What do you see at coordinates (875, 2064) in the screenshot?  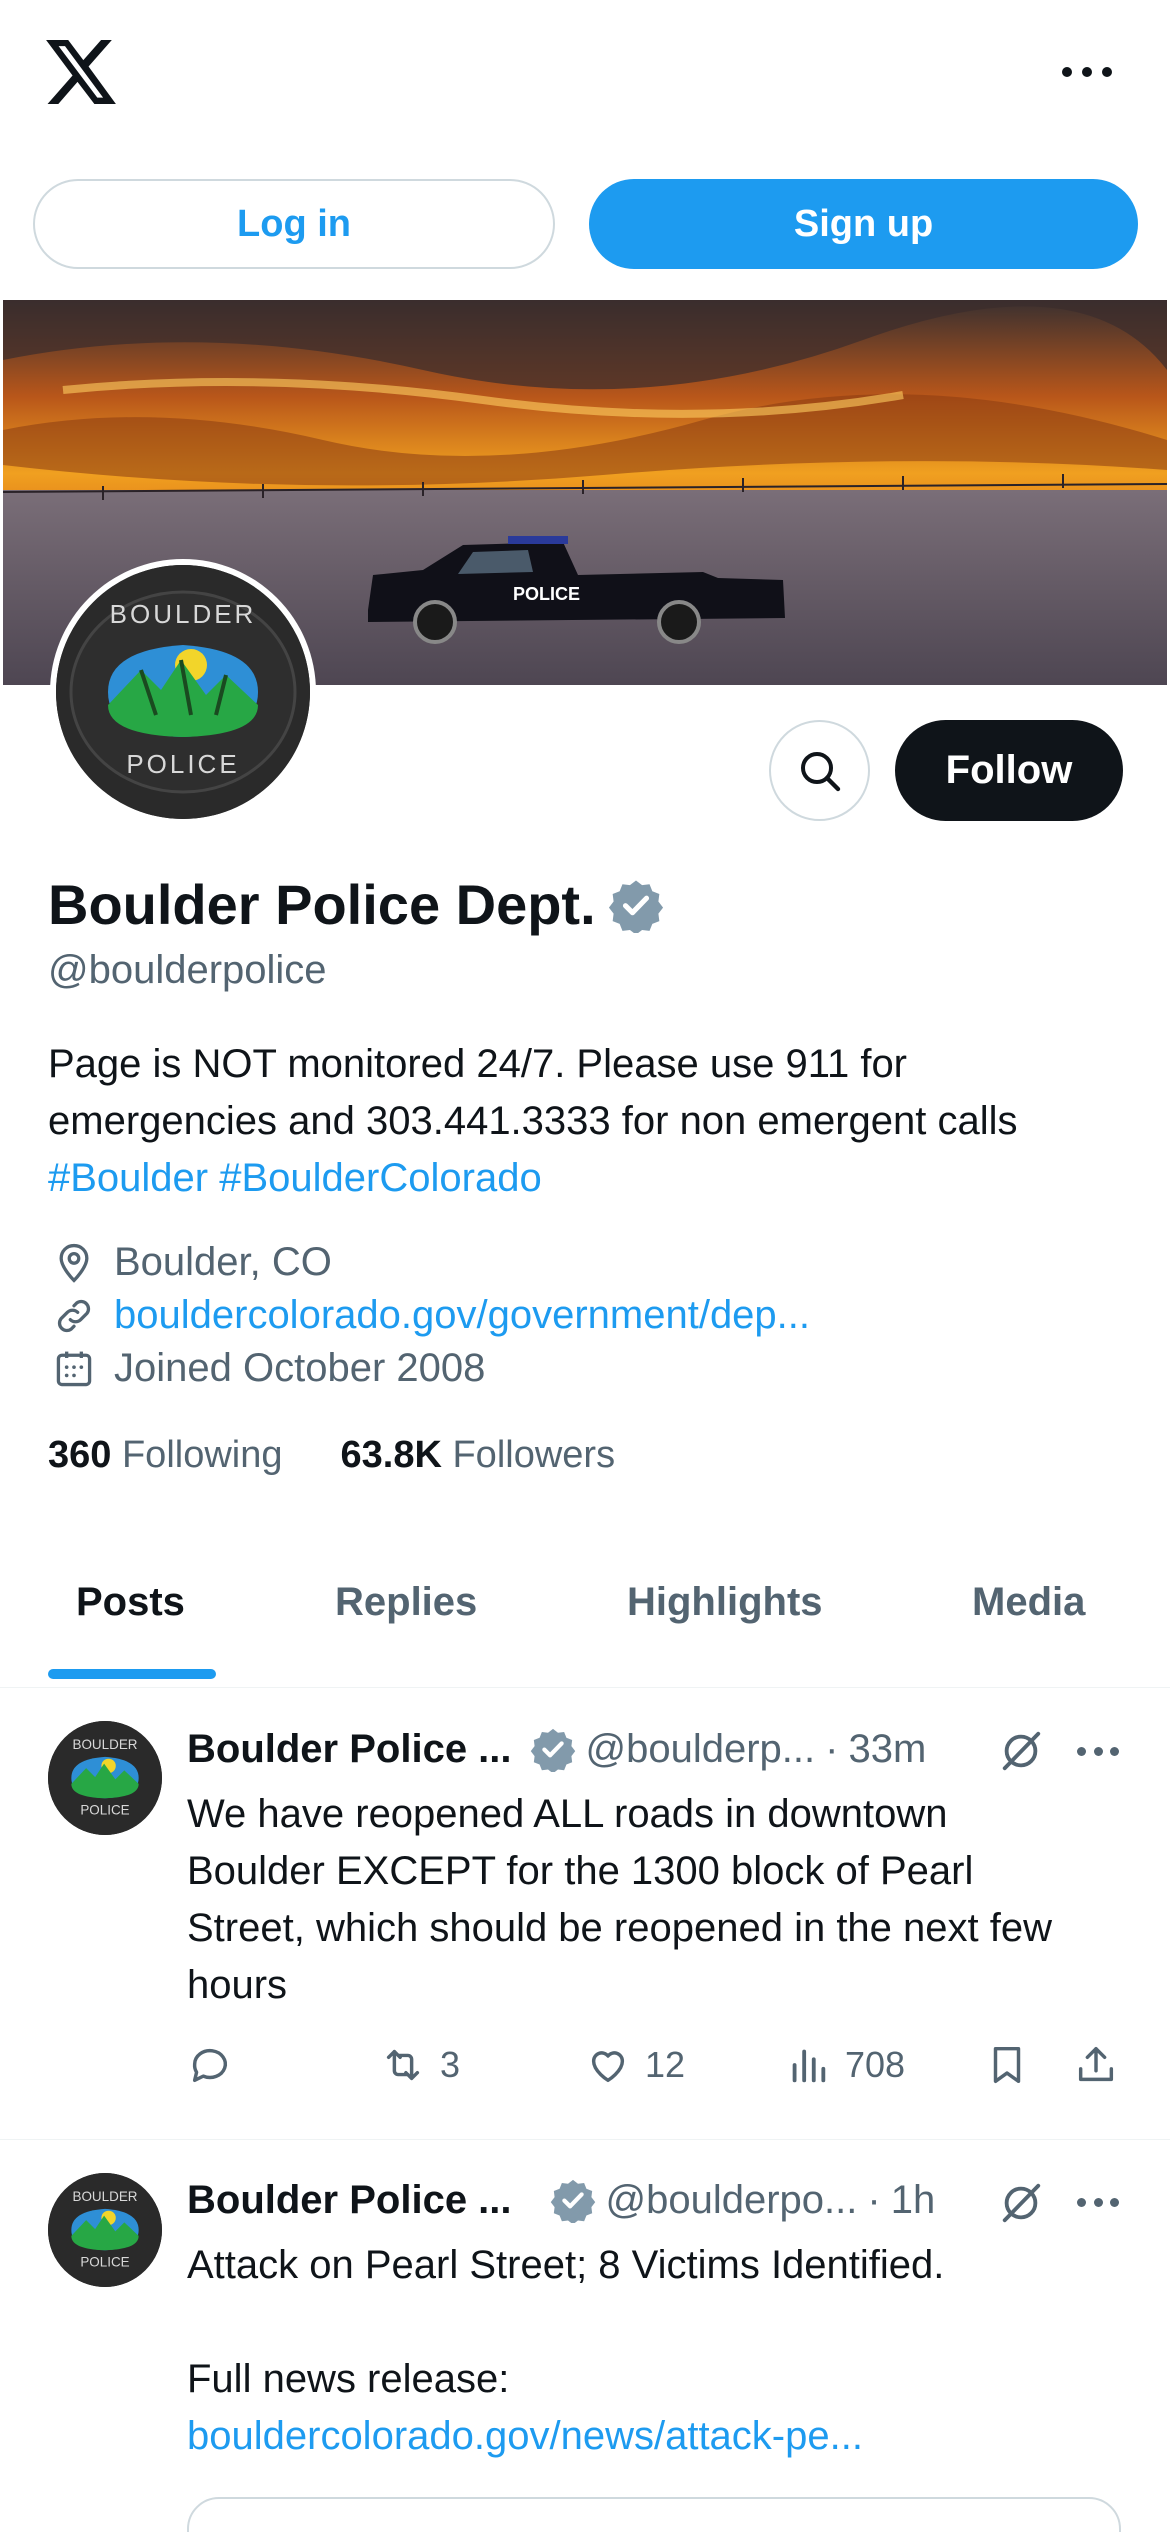 I see `views-count: 708` at bounding box center [875, 2064].